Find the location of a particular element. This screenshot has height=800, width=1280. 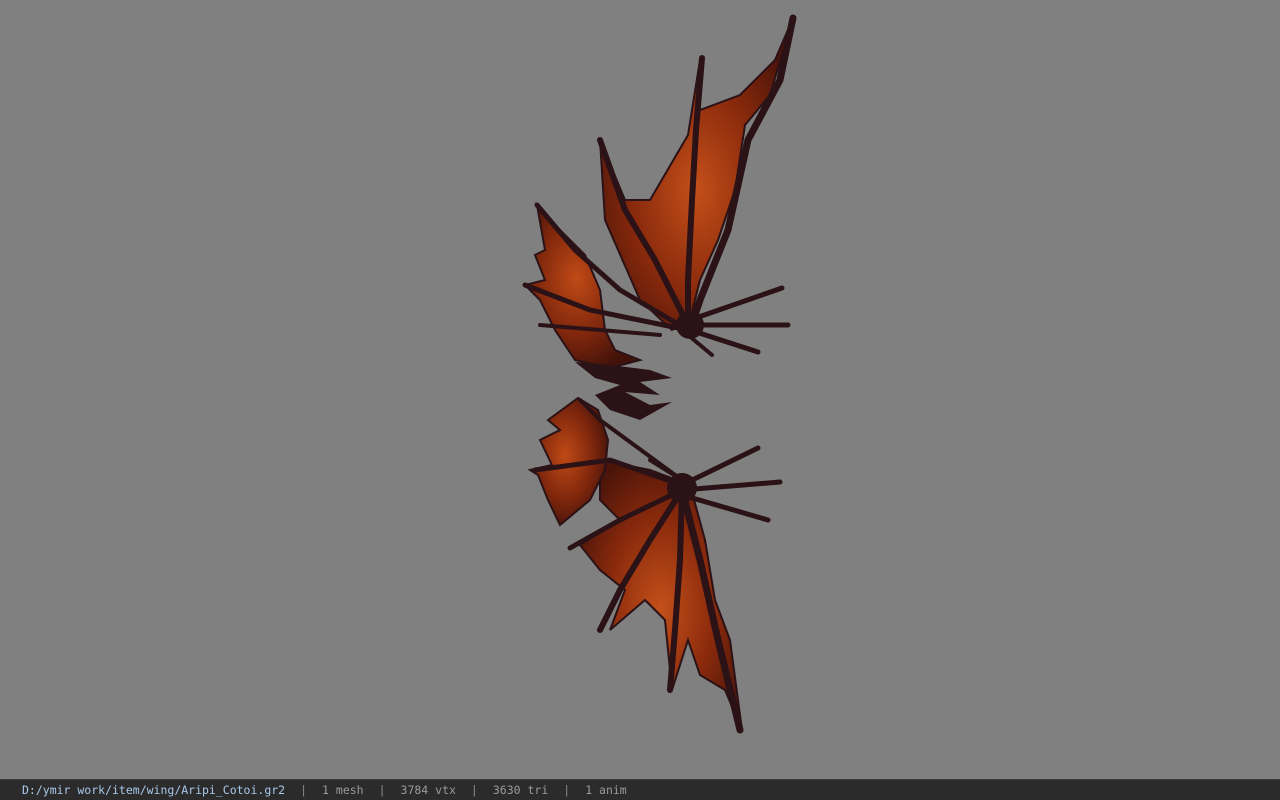

mesh-count: 1 mesh is located at coordinates (343, 790).